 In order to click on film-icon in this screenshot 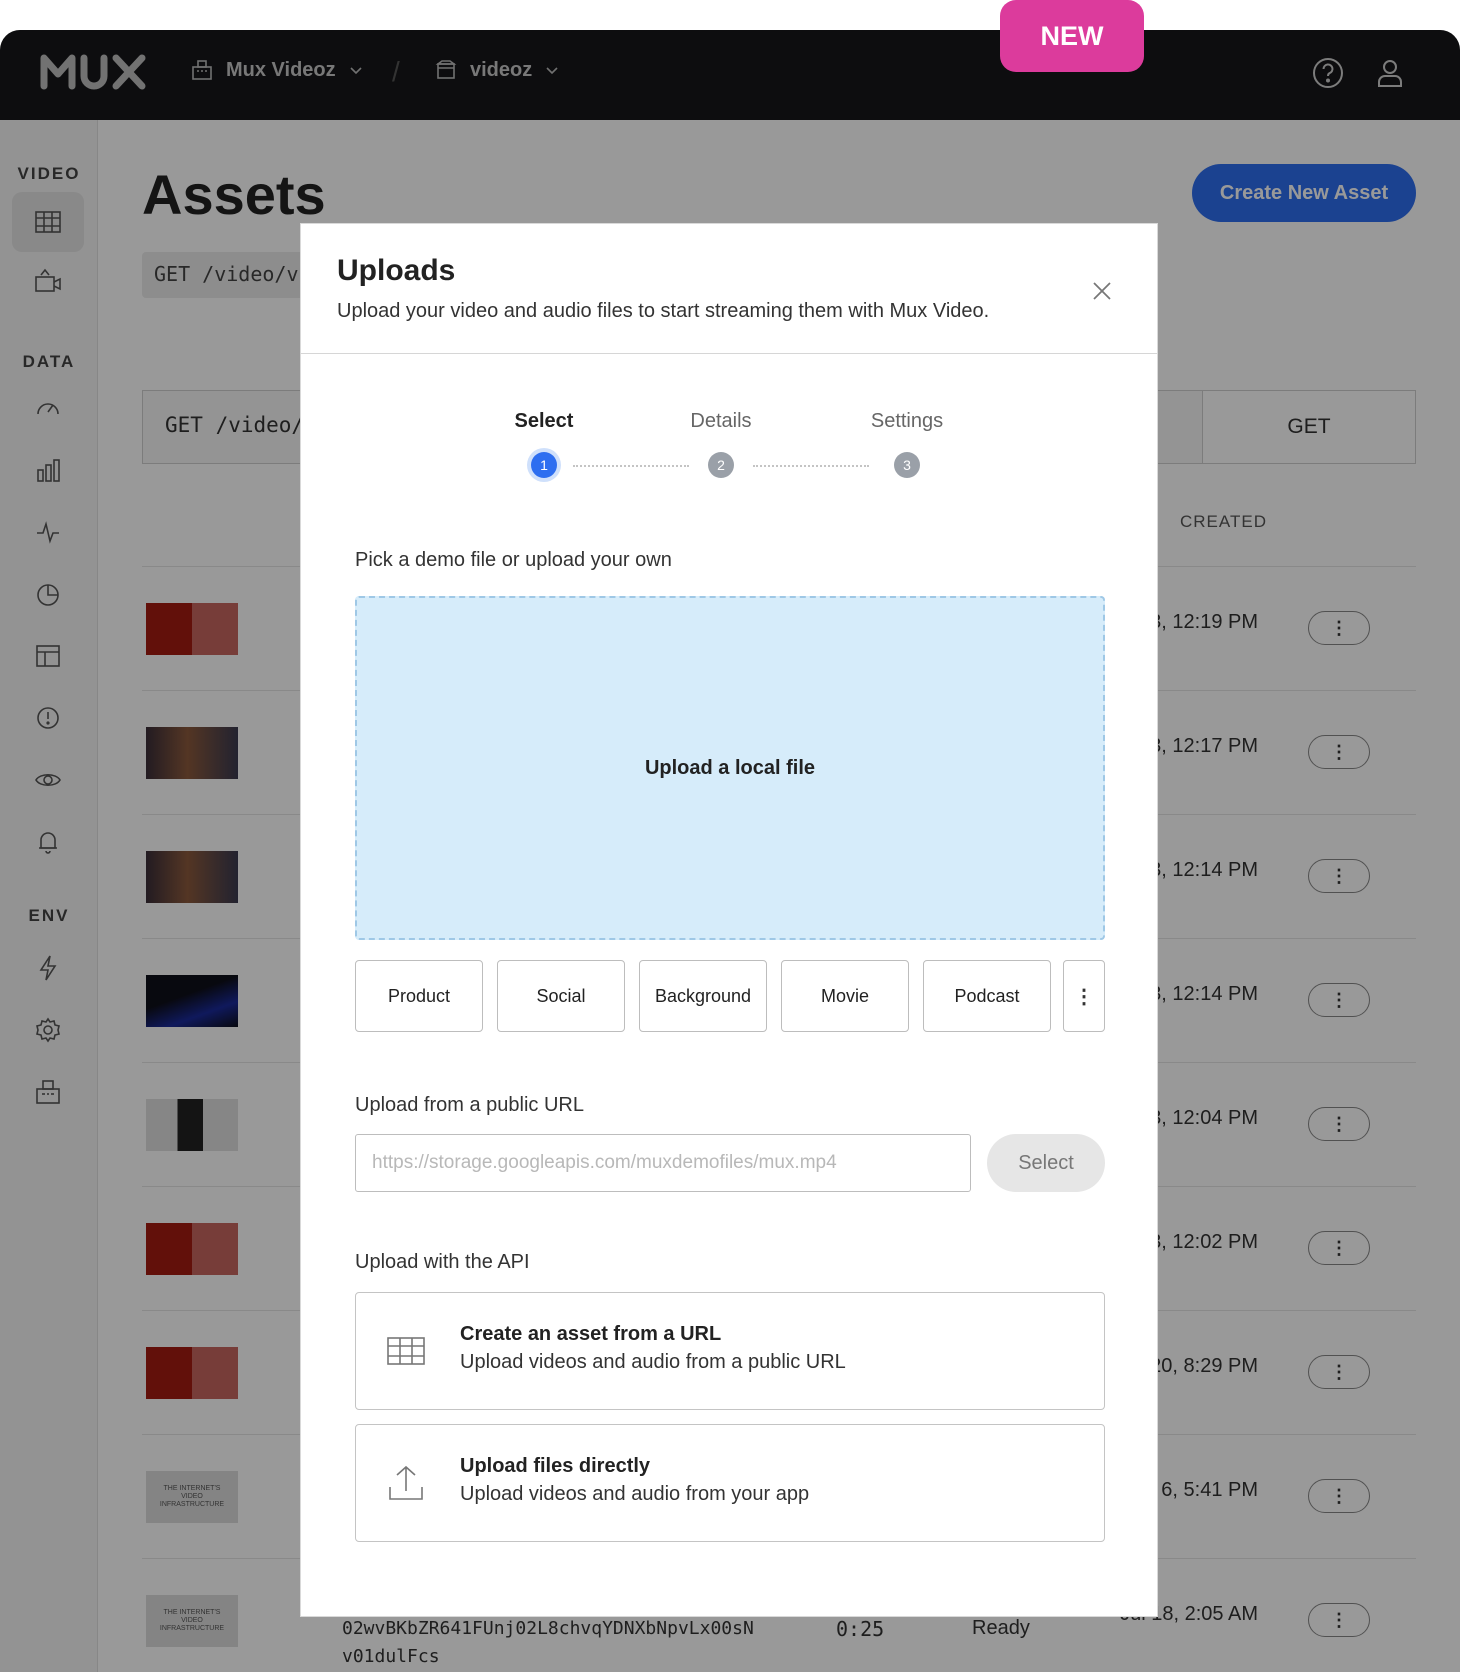, I will do `click(406, 1351)`.